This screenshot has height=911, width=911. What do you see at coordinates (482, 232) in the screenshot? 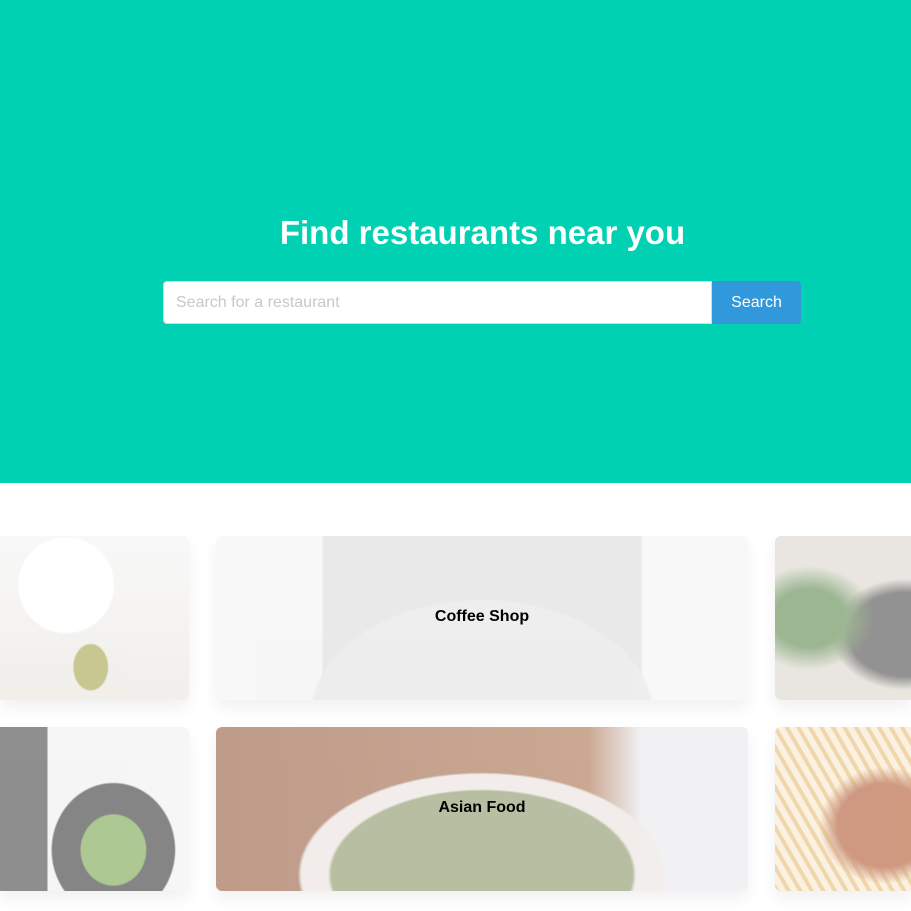
I see `page-title: Find restaurants near you` at bounding box center [482, 232].